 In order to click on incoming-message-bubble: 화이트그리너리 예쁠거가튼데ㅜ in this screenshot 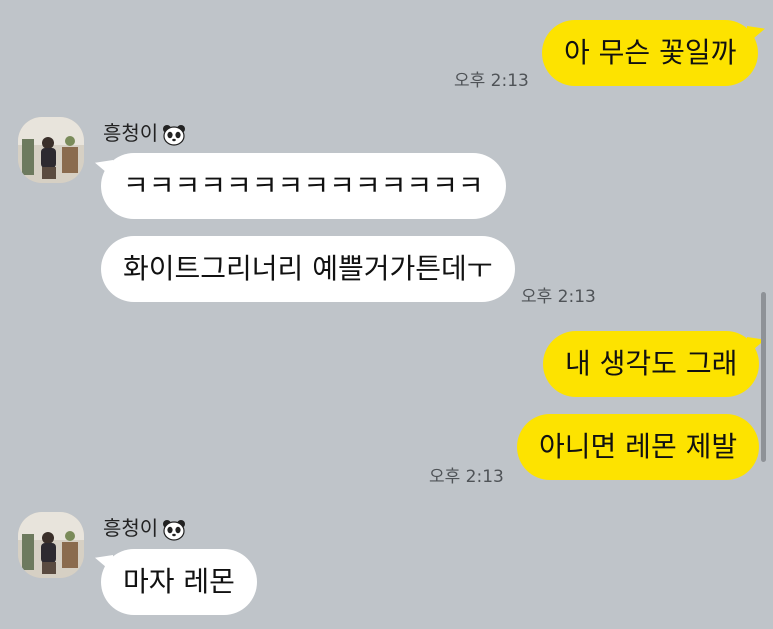, I will do `click(308, 269)`.